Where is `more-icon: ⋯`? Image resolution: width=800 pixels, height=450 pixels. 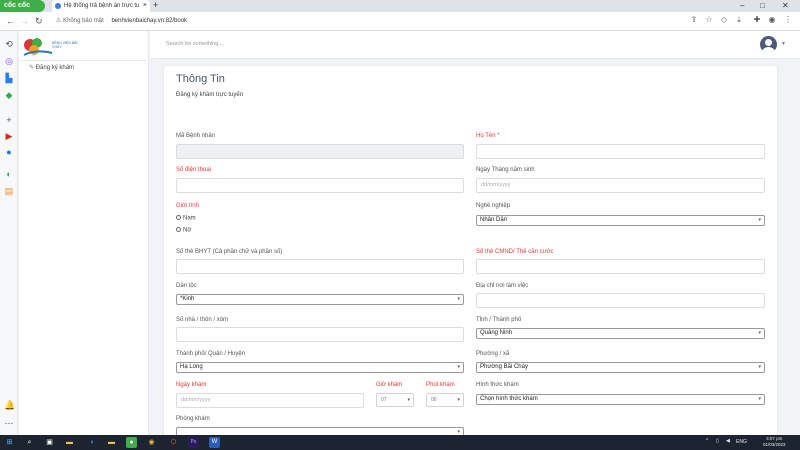 more-icon: ⋯ is located at coordinates (9, 423).